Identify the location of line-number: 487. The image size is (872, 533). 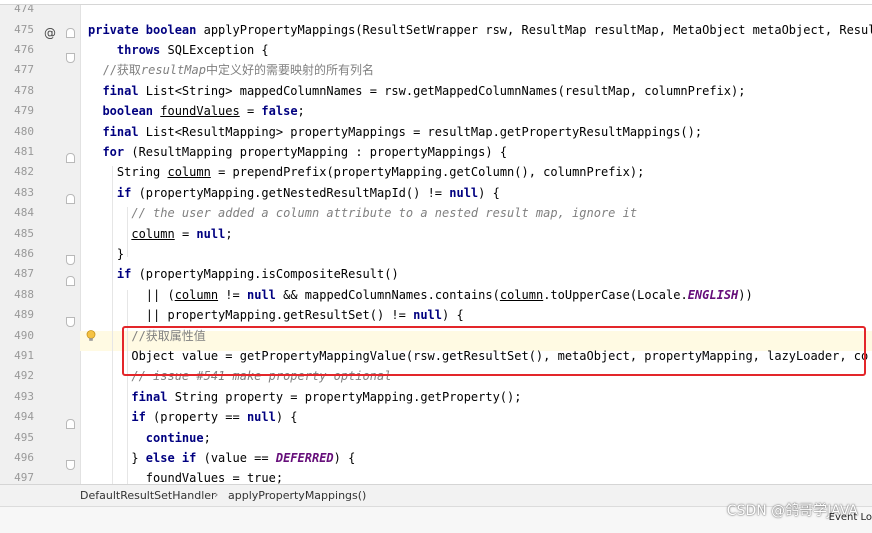
(24, 274).